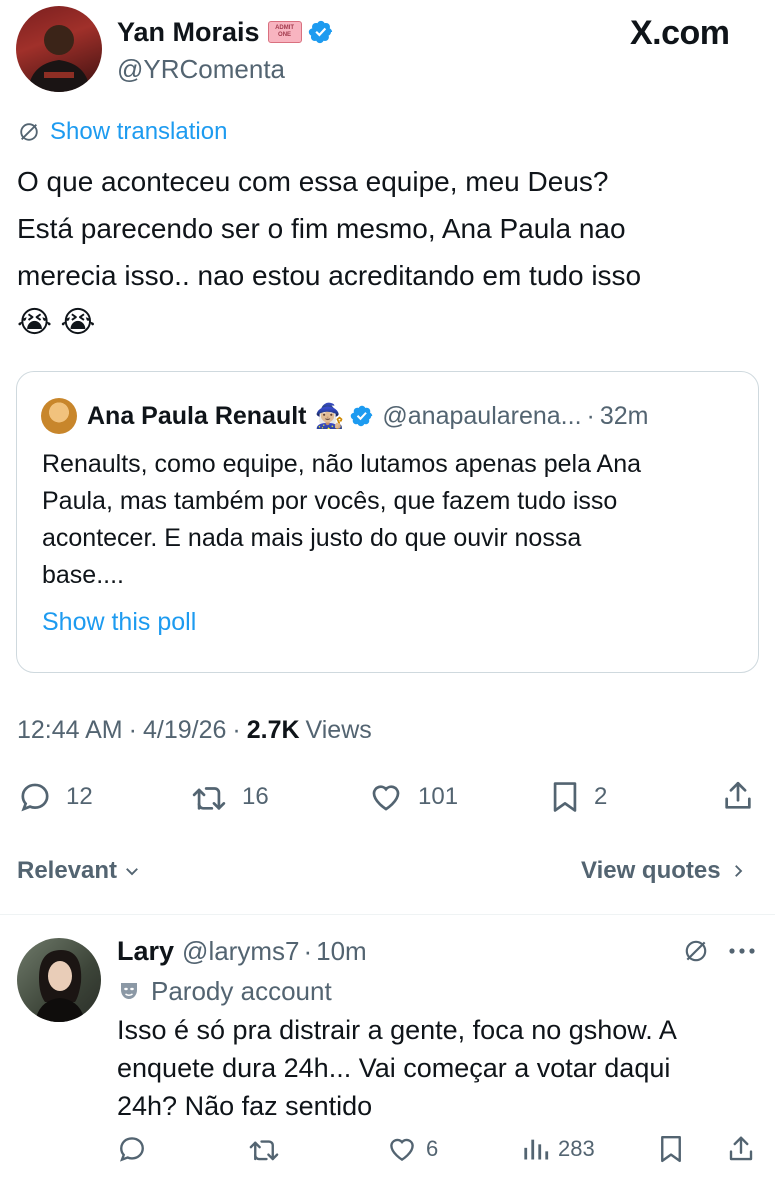 This screenshot has height=1200, width=775. I want to click on reply-text-line: 24h? Não faz sentido, so click(245, 1106).